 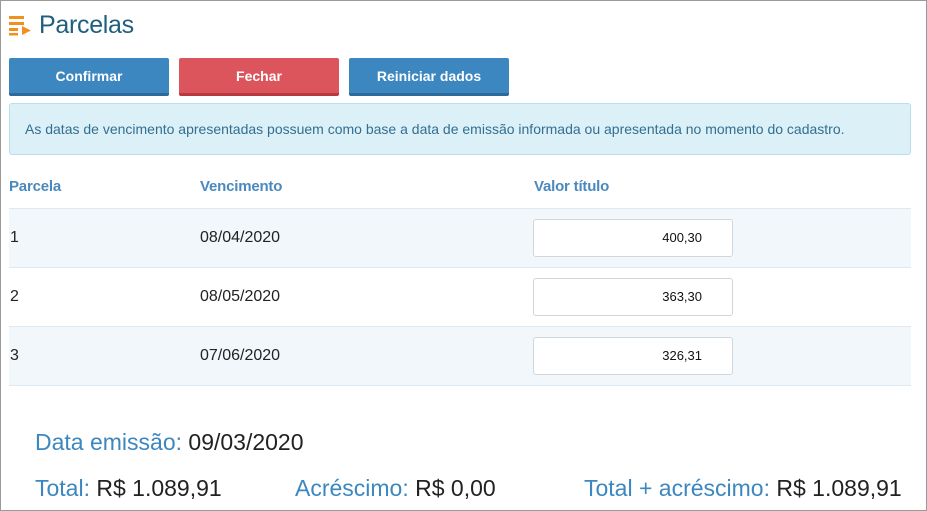 I want to click on total-plus-surcharge-label: Total + acréscimo:, so click(x=677, y=488).